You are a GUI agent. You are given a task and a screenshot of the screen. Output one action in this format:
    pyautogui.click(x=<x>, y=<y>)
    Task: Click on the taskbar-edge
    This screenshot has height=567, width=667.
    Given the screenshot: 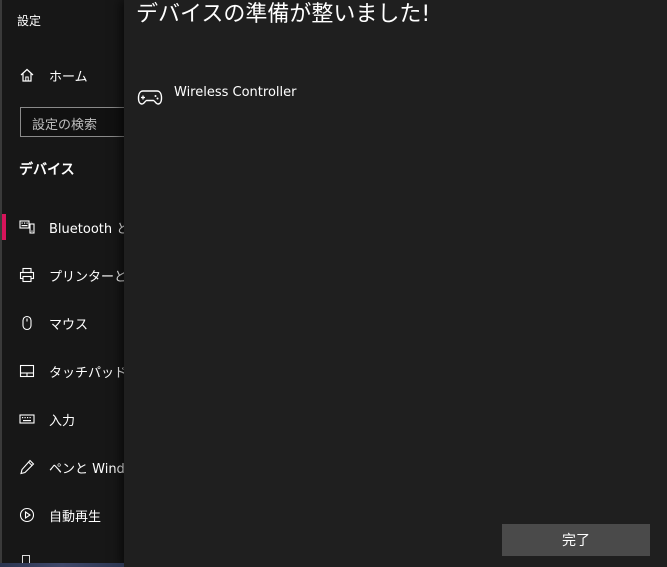 What is the action you would take?
    pyautogui.click(x=62, y=565)
    